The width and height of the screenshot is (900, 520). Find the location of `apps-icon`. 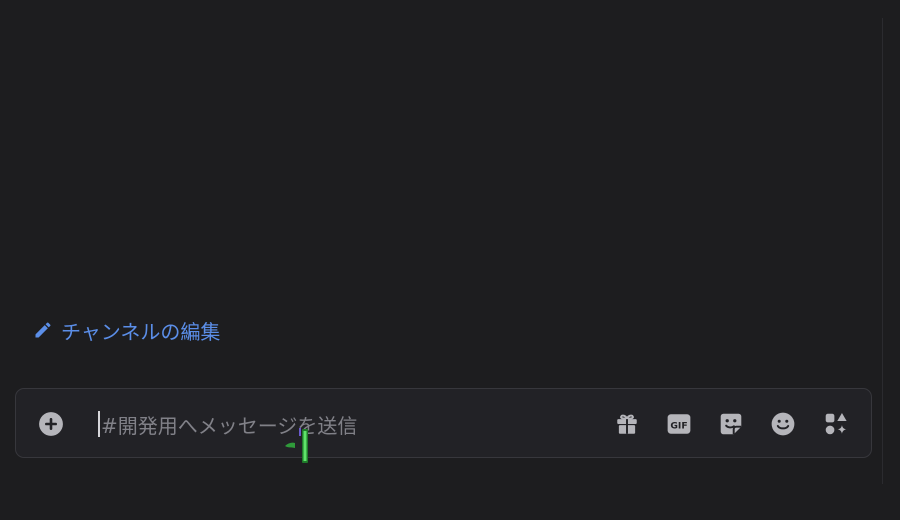

apps-icon is located at coordinates (836, 423).